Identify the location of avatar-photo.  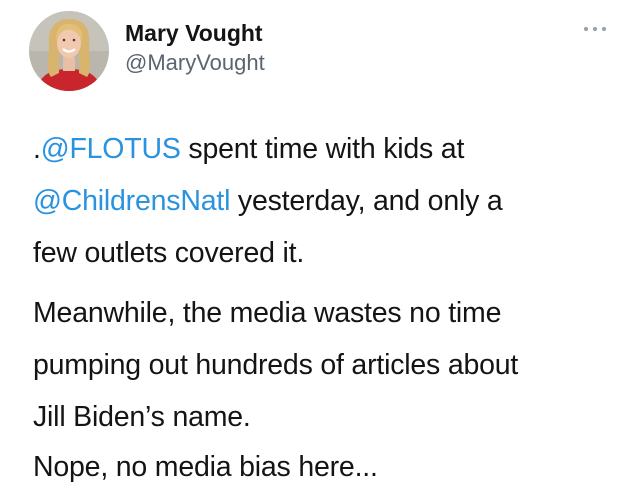
(69, 51).